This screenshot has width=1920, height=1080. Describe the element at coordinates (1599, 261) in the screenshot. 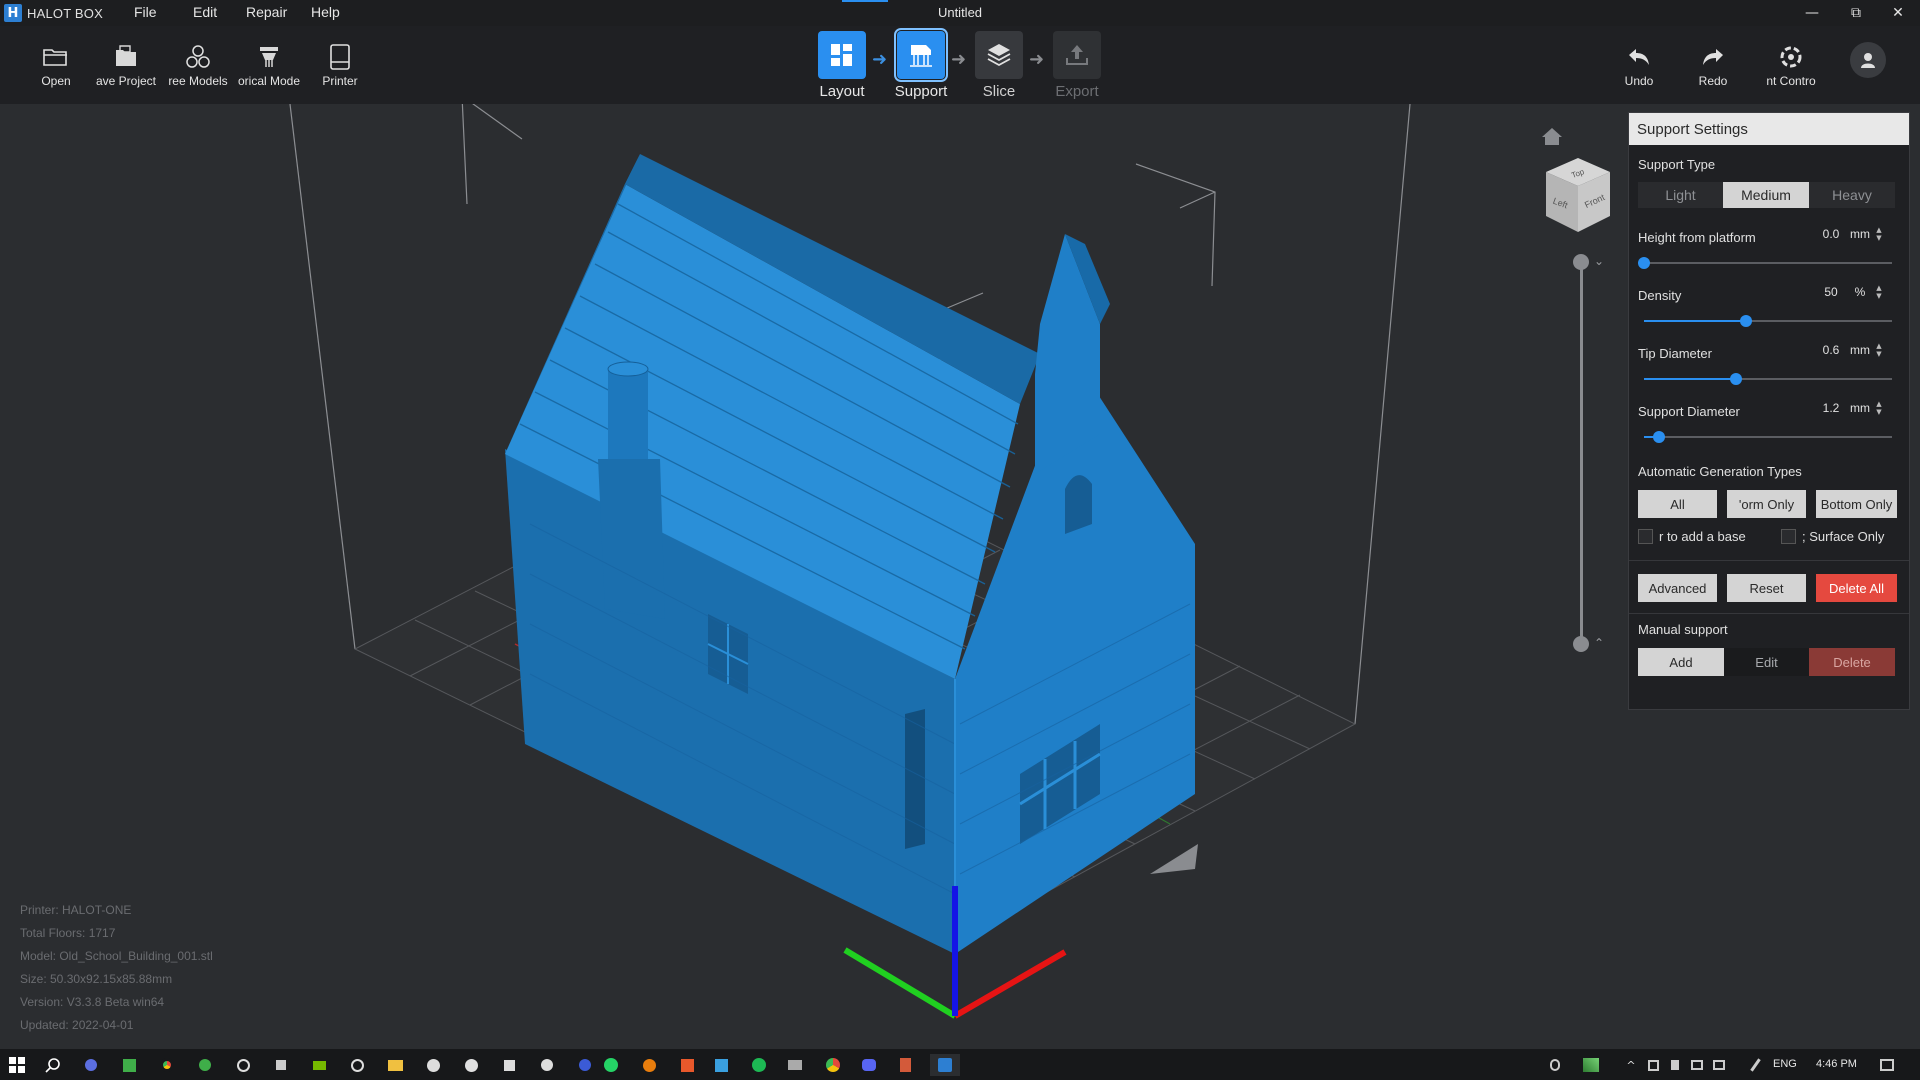

I see `chevron-down-icon: ⌄` at that location.